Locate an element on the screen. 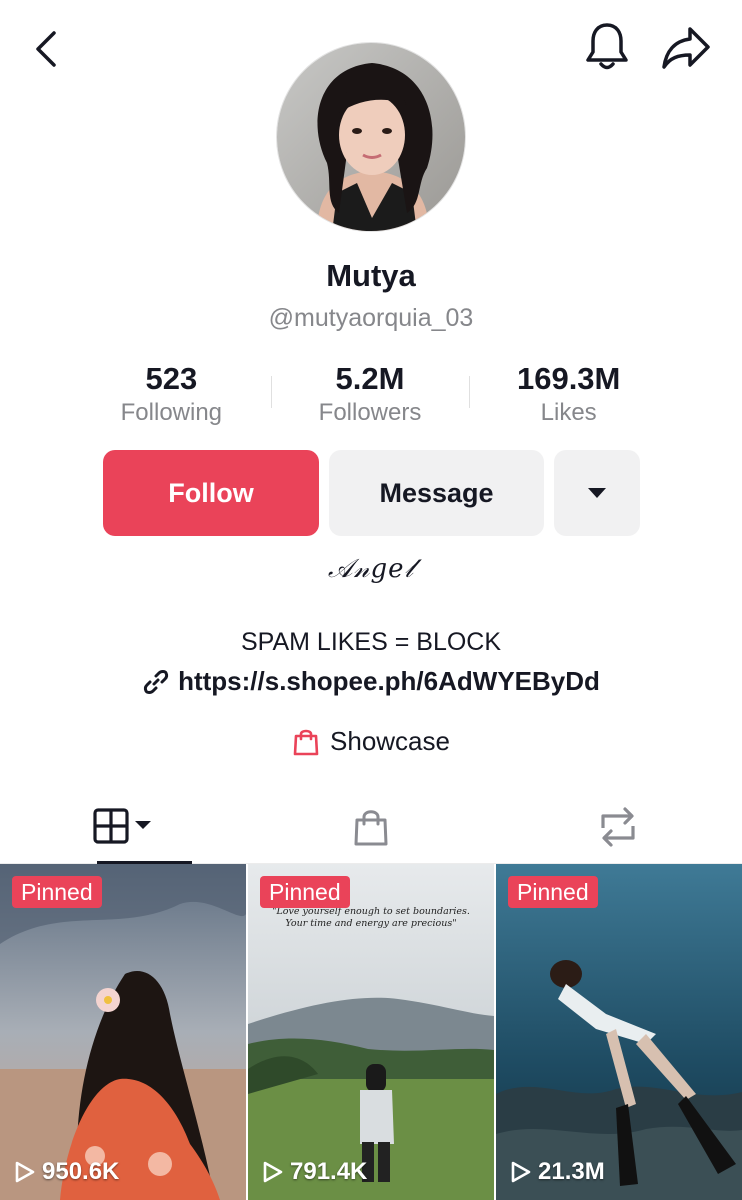  notification-bell-button is located at coordinates (607, 47).